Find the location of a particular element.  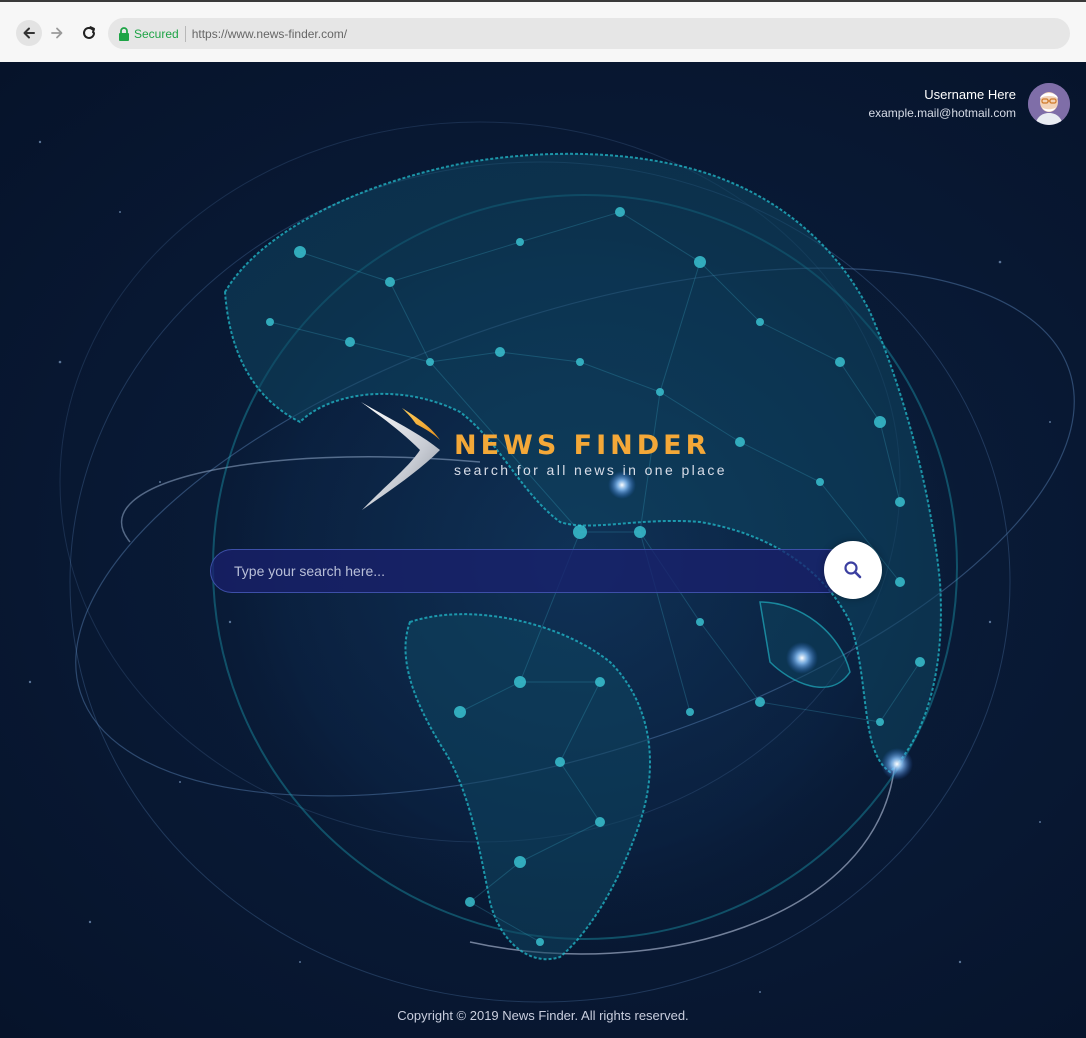

lock-icon is located at coordinates (124, 33).